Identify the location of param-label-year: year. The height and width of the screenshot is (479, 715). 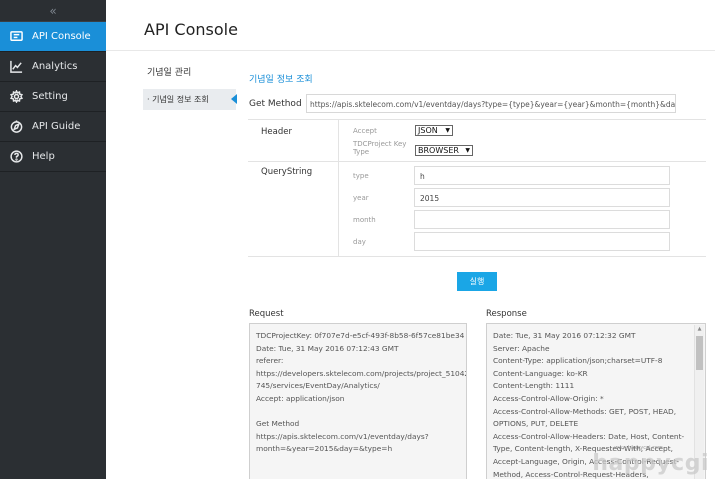
(361, 198).